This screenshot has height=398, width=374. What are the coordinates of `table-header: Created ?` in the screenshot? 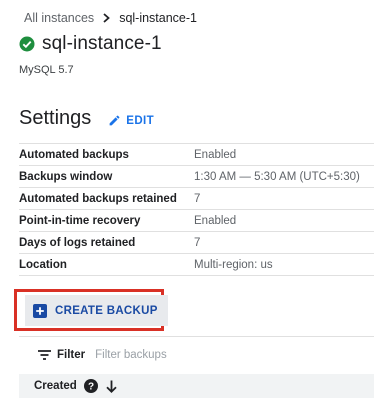 It's located at (196, 386).